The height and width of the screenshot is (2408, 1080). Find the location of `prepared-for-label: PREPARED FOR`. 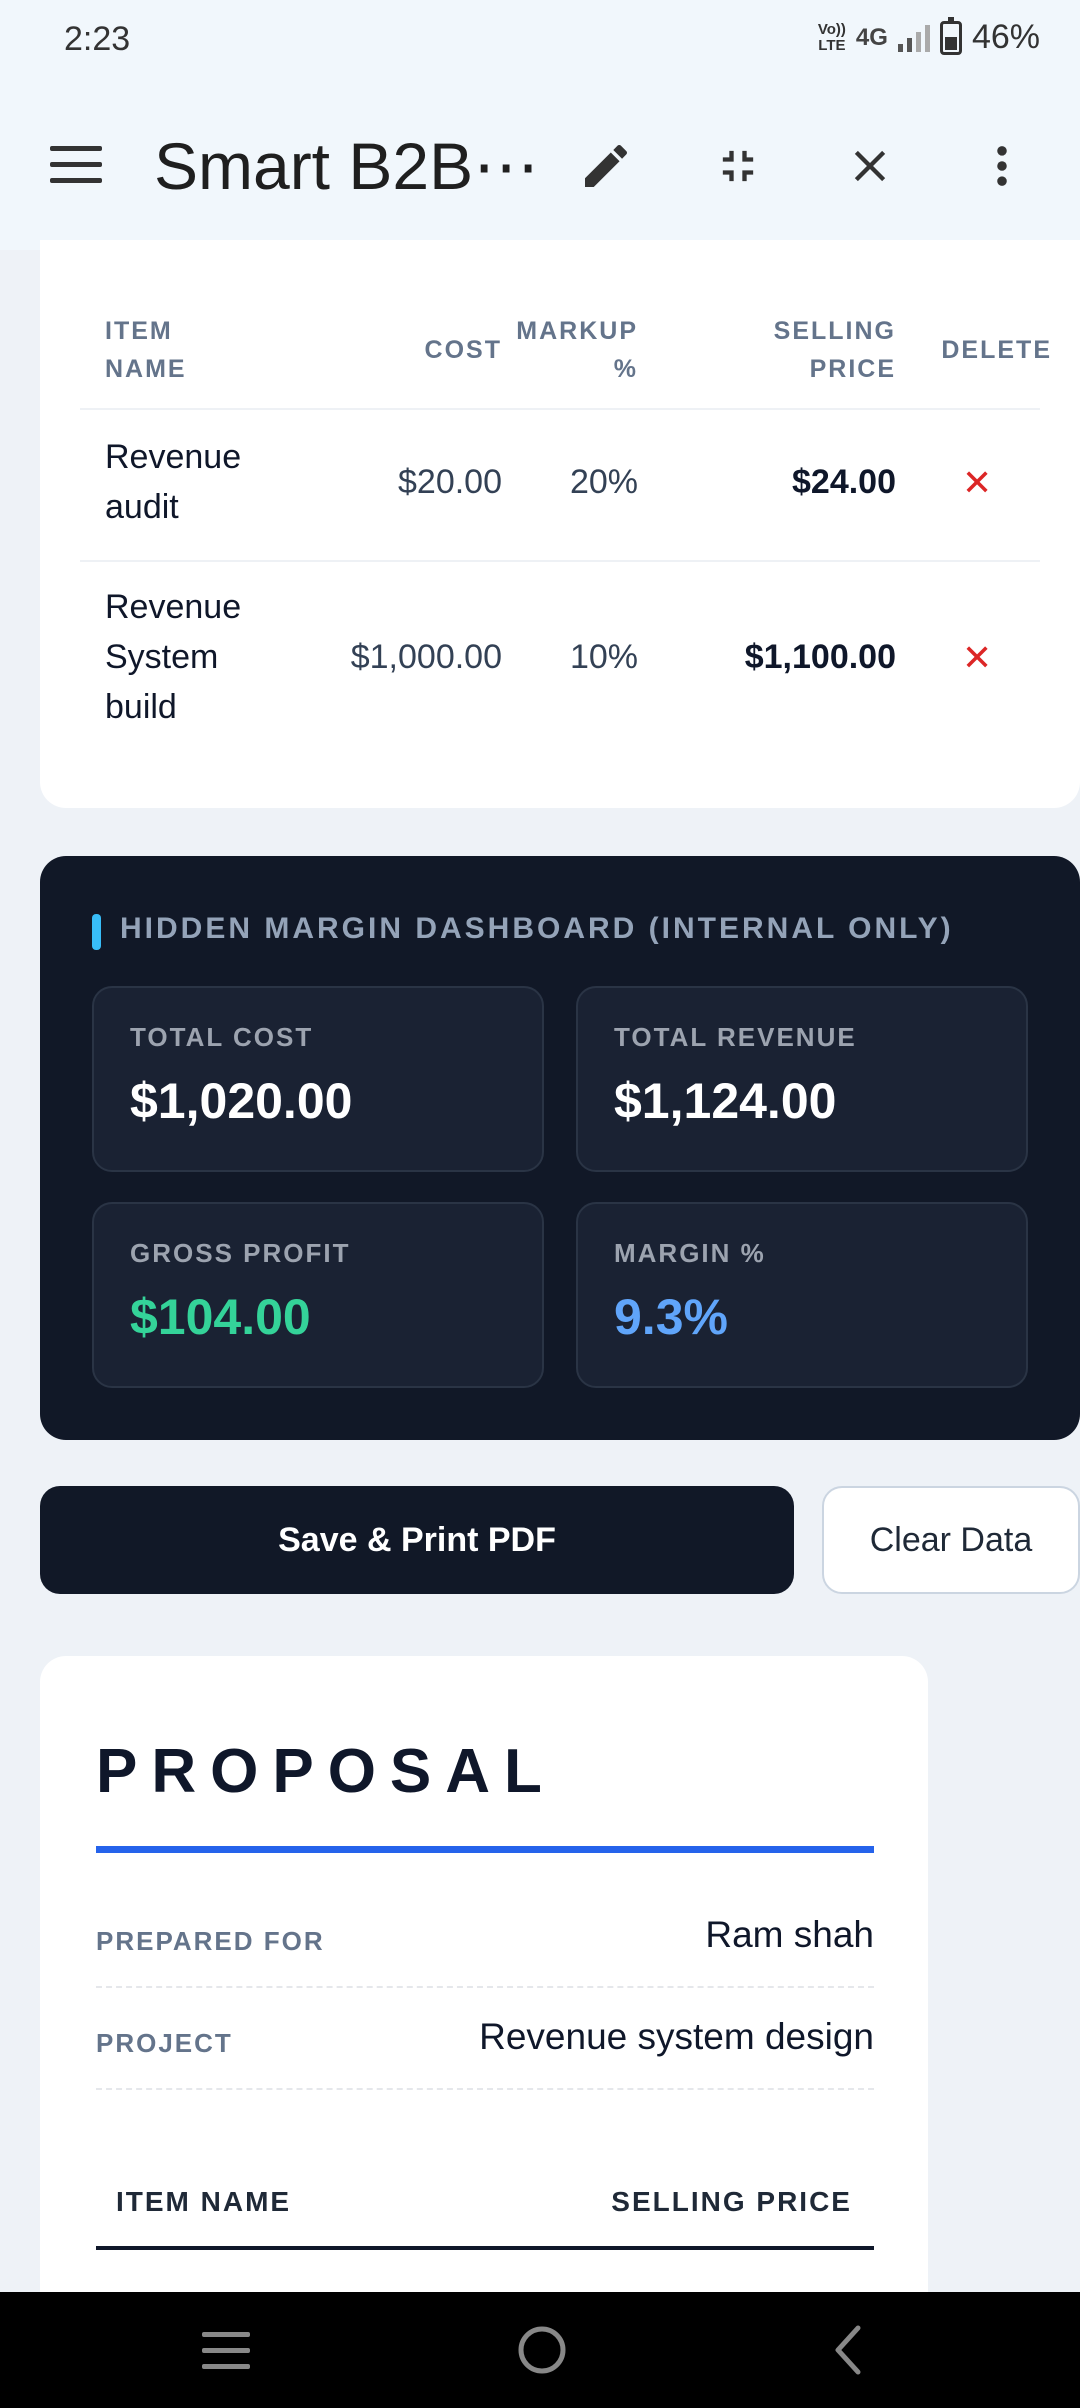

prepared-for-label: PREPARED FOR is located at coordinates (210, 1941).